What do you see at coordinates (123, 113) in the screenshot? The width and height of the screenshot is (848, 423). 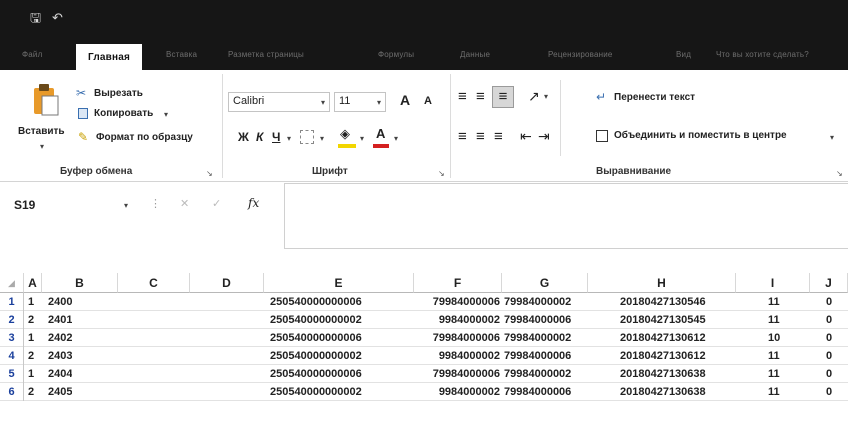 I see `copy-button: Копировать` at bounding box center [123, 113].